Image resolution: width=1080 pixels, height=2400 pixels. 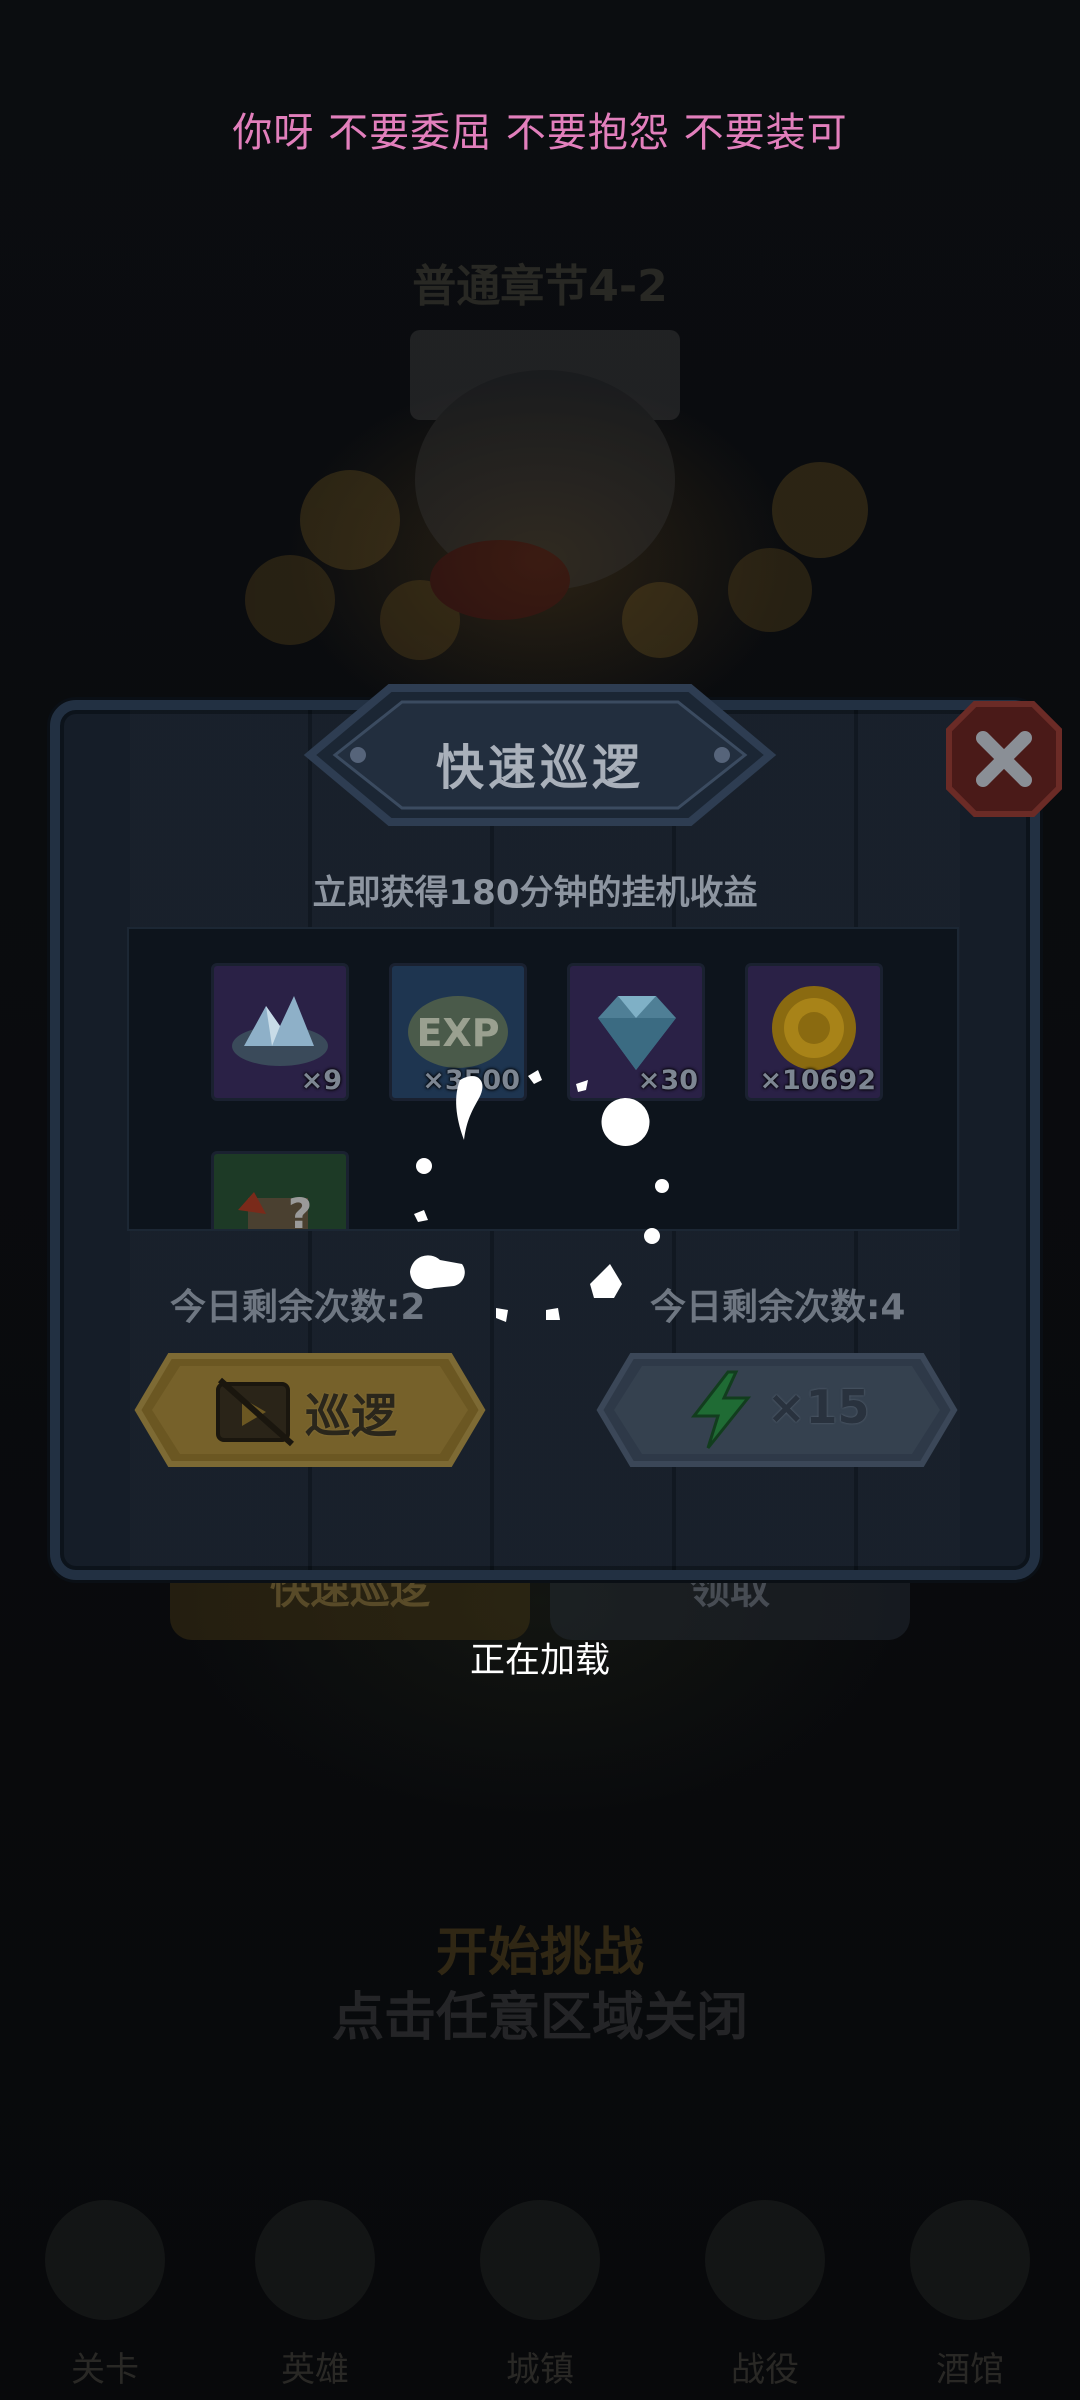 I want to click on stage-title: 普通章节4-2, so click(x=540, y=286).